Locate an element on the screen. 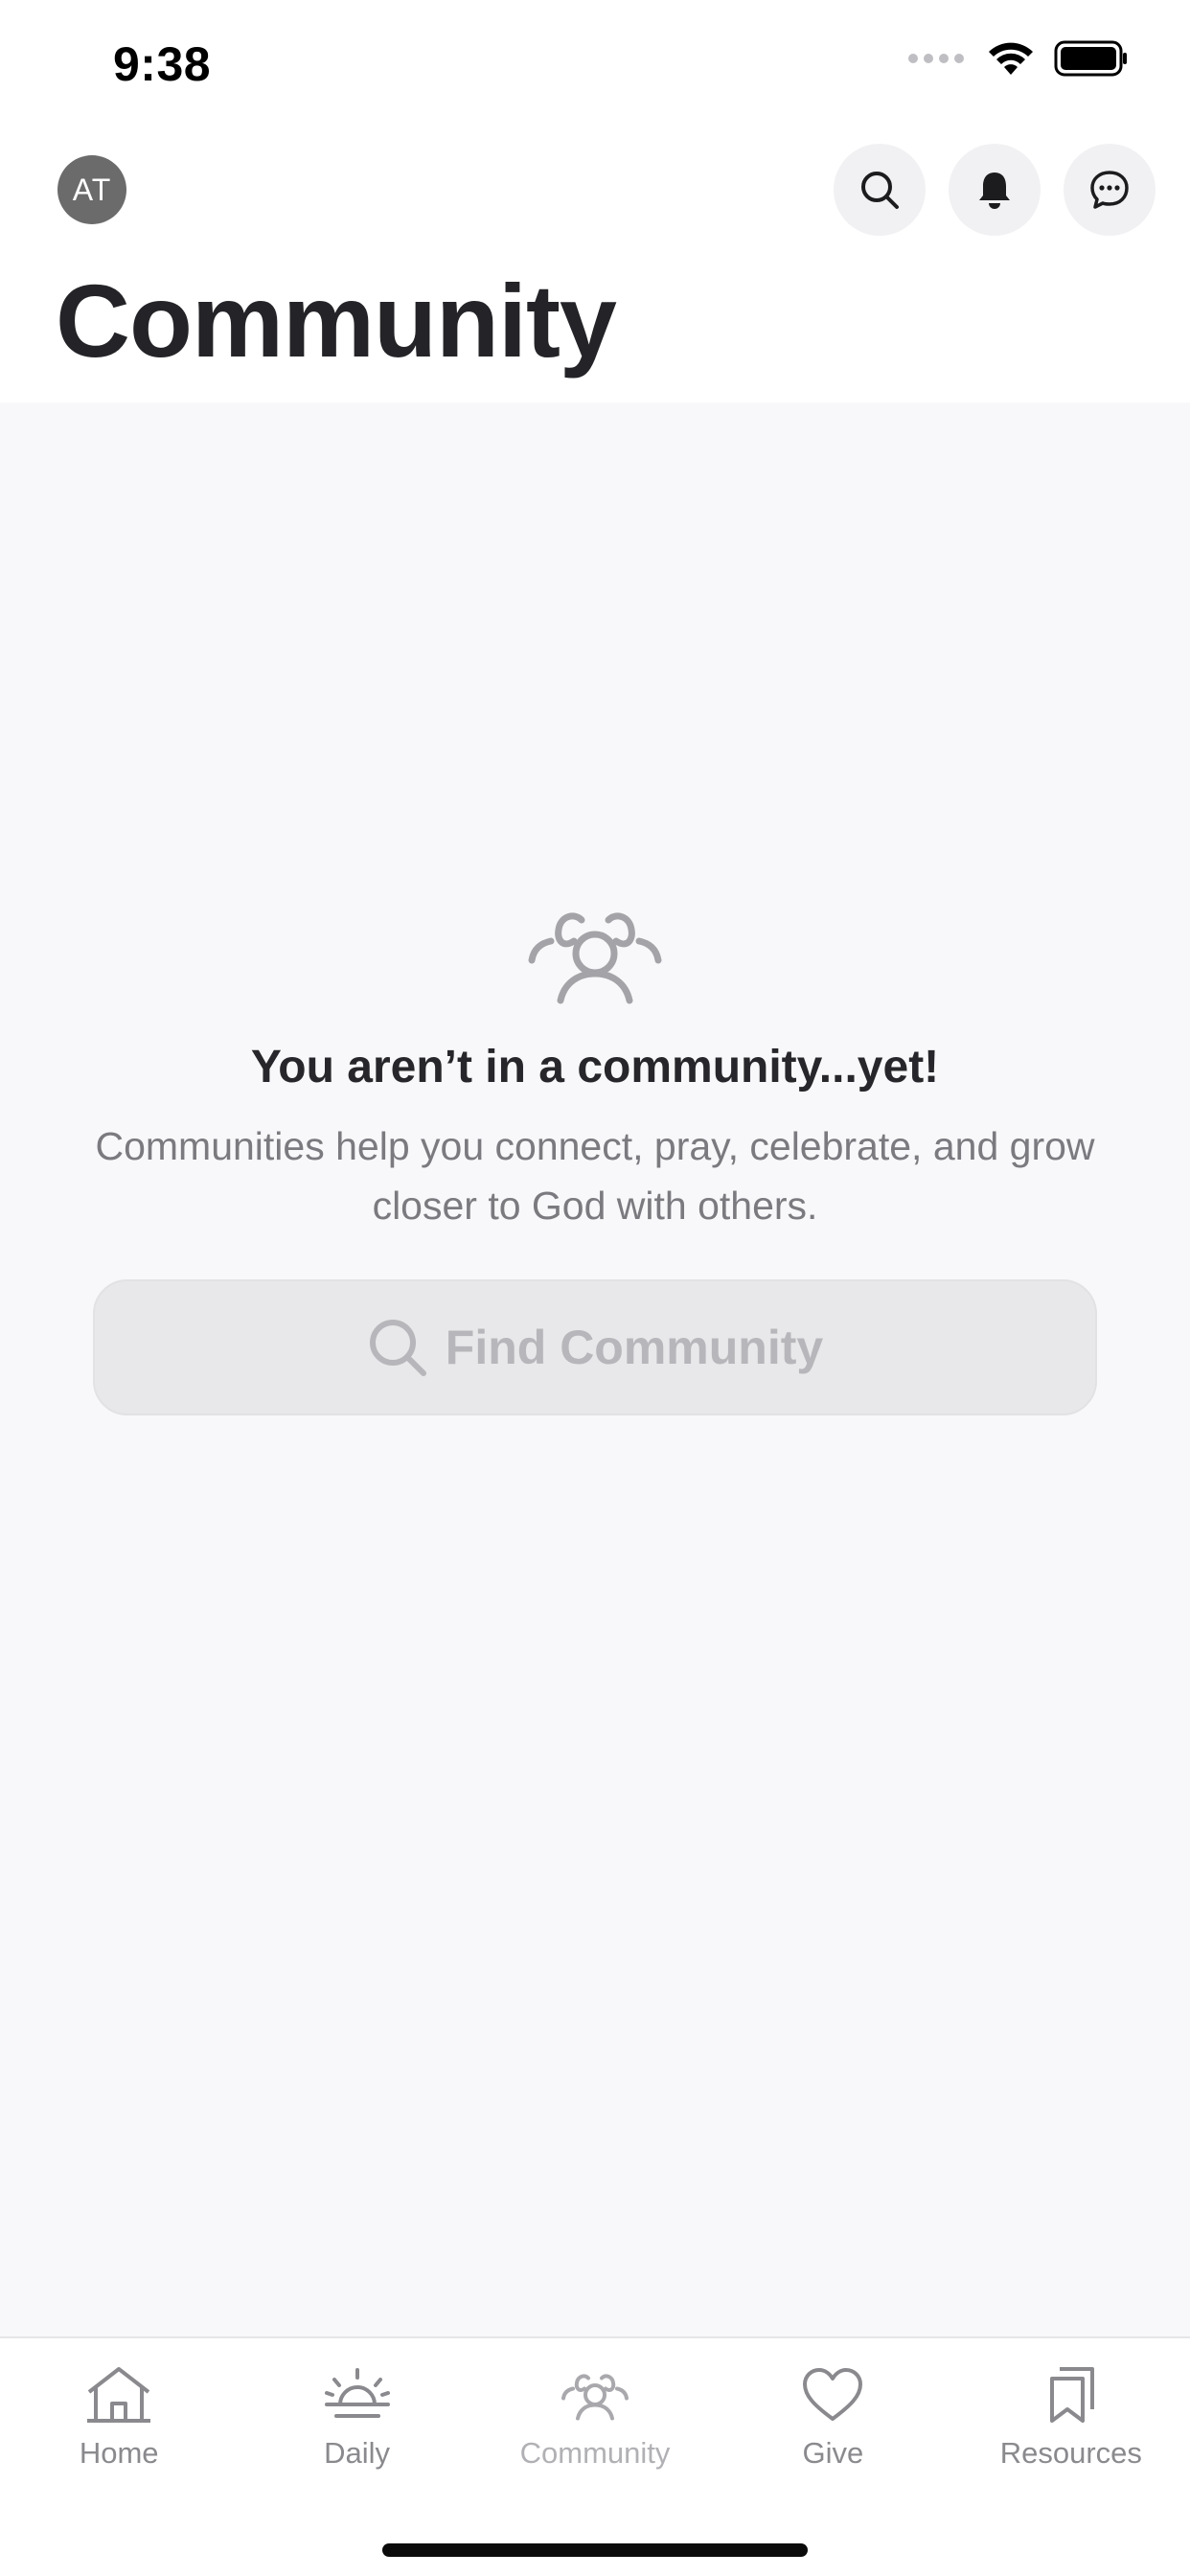  messages-button is located at coordinates (1110, 190).